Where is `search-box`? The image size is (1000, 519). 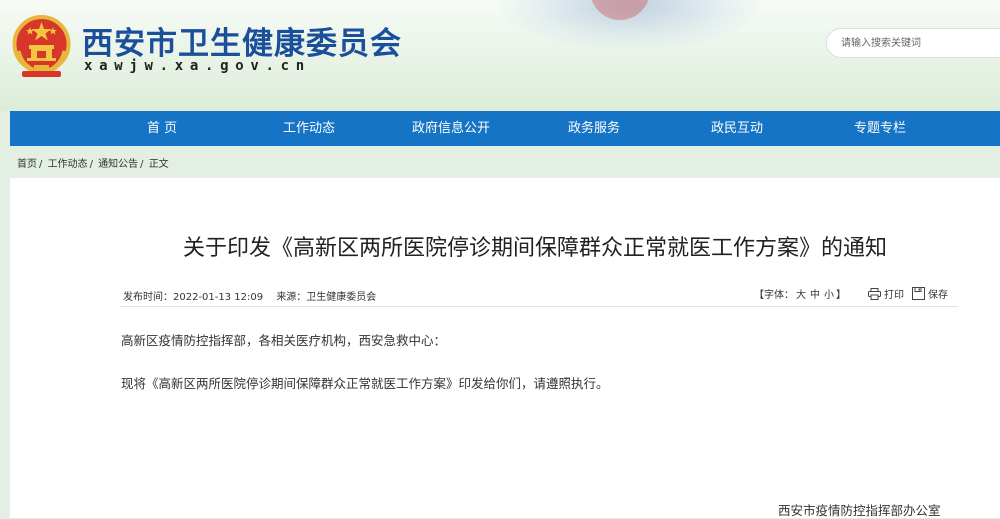
search-box is located at coordinates (913, 43).